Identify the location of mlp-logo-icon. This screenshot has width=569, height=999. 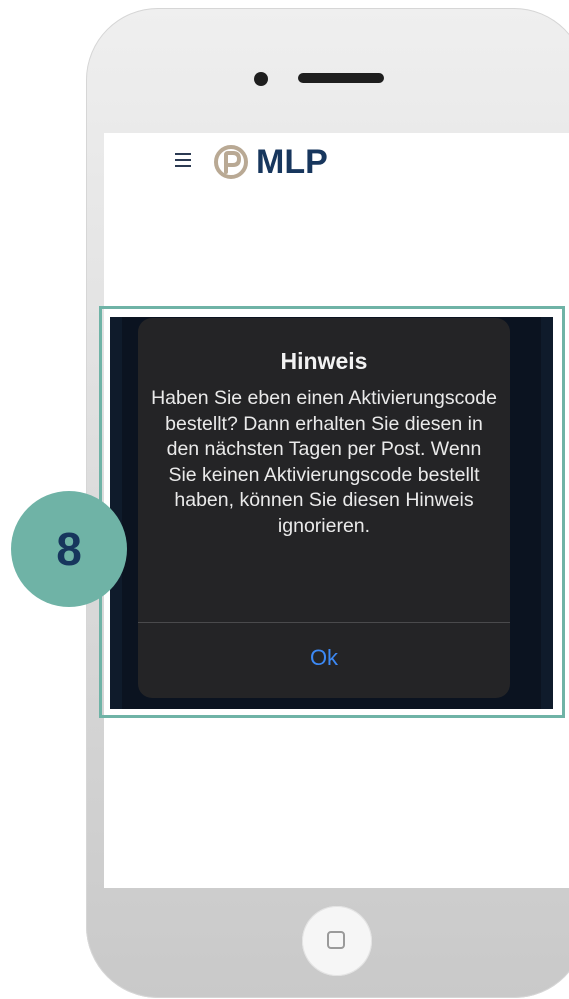
(231, 162).